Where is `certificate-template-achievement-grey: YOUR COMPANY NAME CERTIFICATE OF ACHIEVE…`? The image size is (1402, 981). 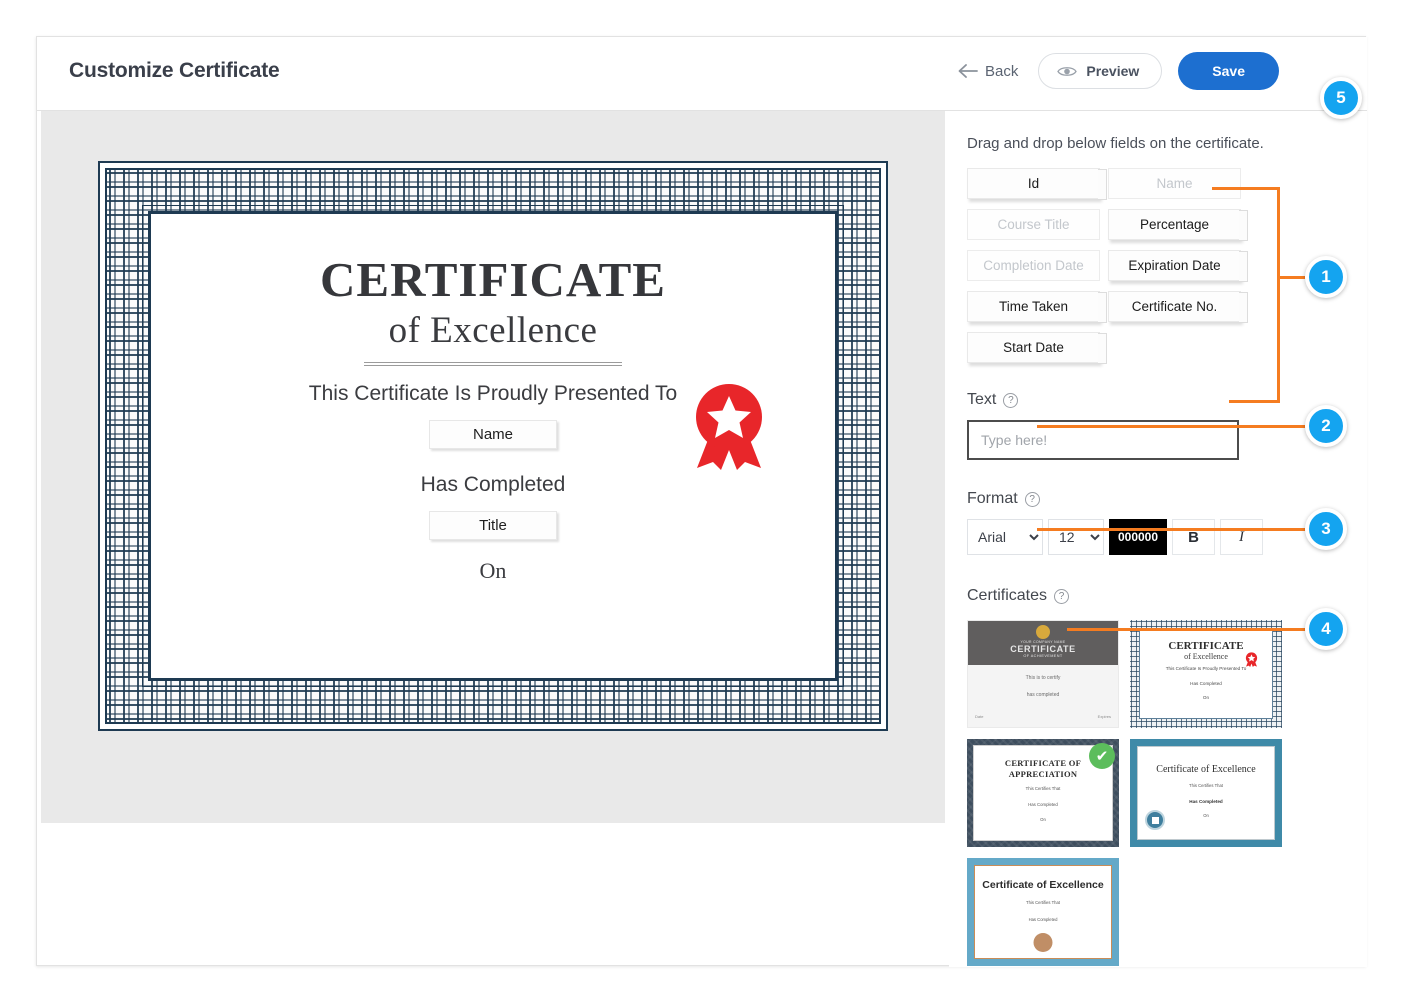
certificate-template-achievement-grey: YOUR COMPANY NAME CERTIFICATE OF ACHIEVE… is located at coordinates (1043, 674).